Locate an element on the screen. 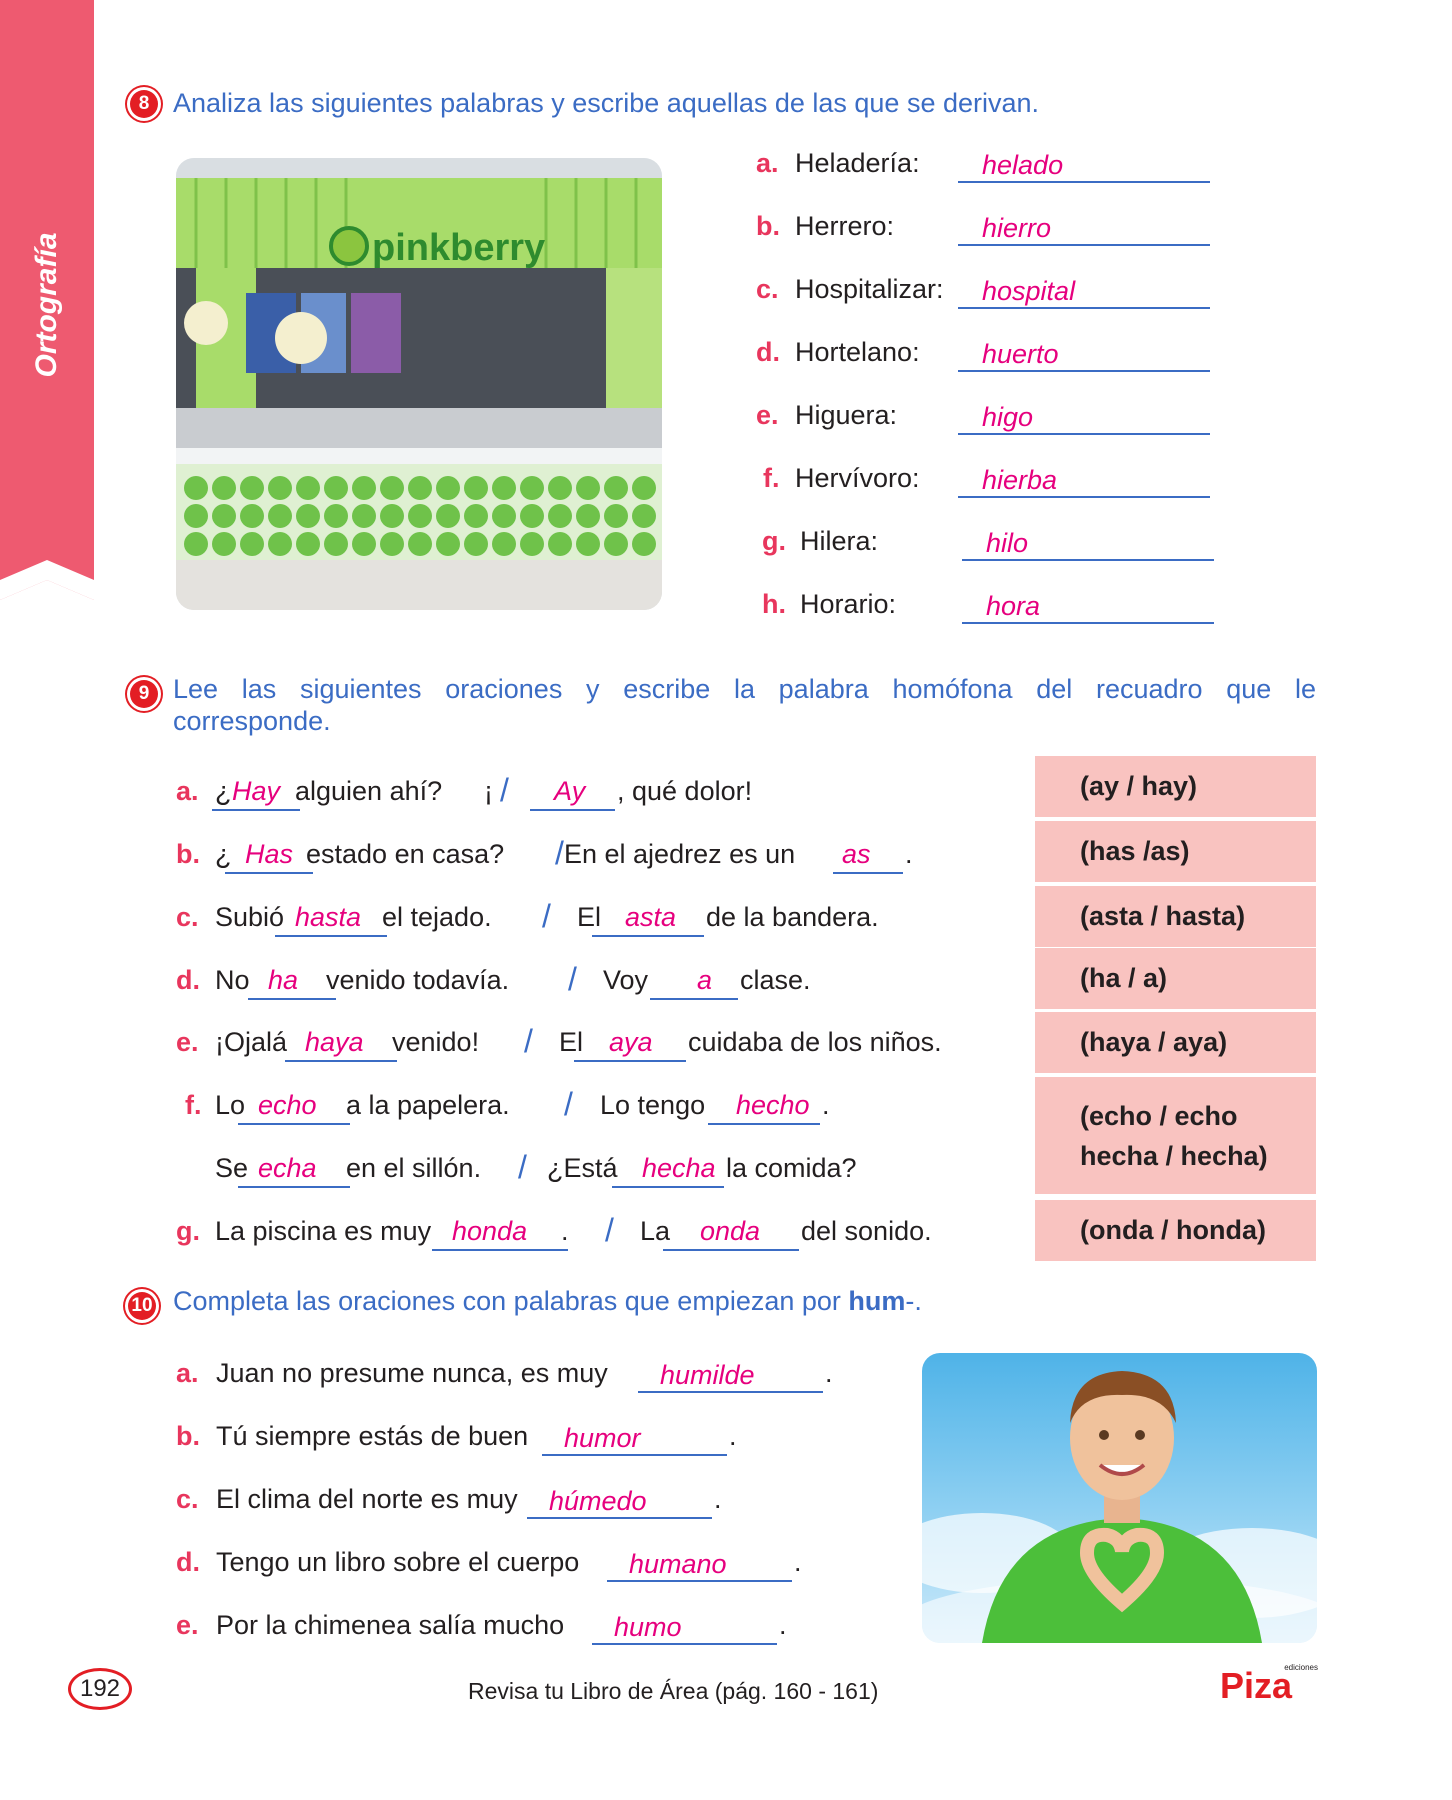  exercise-9-answer: echa is located at coordinates (287, 1168).